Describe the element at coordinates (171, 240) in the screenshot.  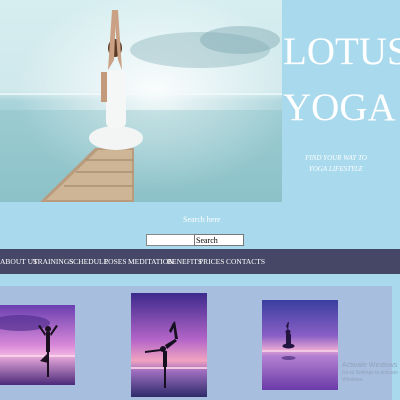
I see `search-input` at that location.